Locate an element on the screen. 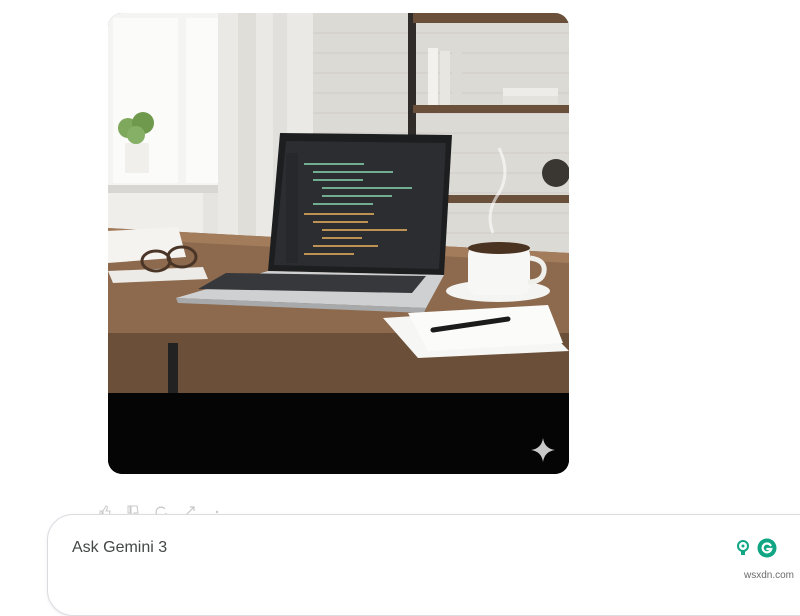 This screenshot has width=800, height=616. watermark: wsxdn.com is located at coordinates (768, 575).